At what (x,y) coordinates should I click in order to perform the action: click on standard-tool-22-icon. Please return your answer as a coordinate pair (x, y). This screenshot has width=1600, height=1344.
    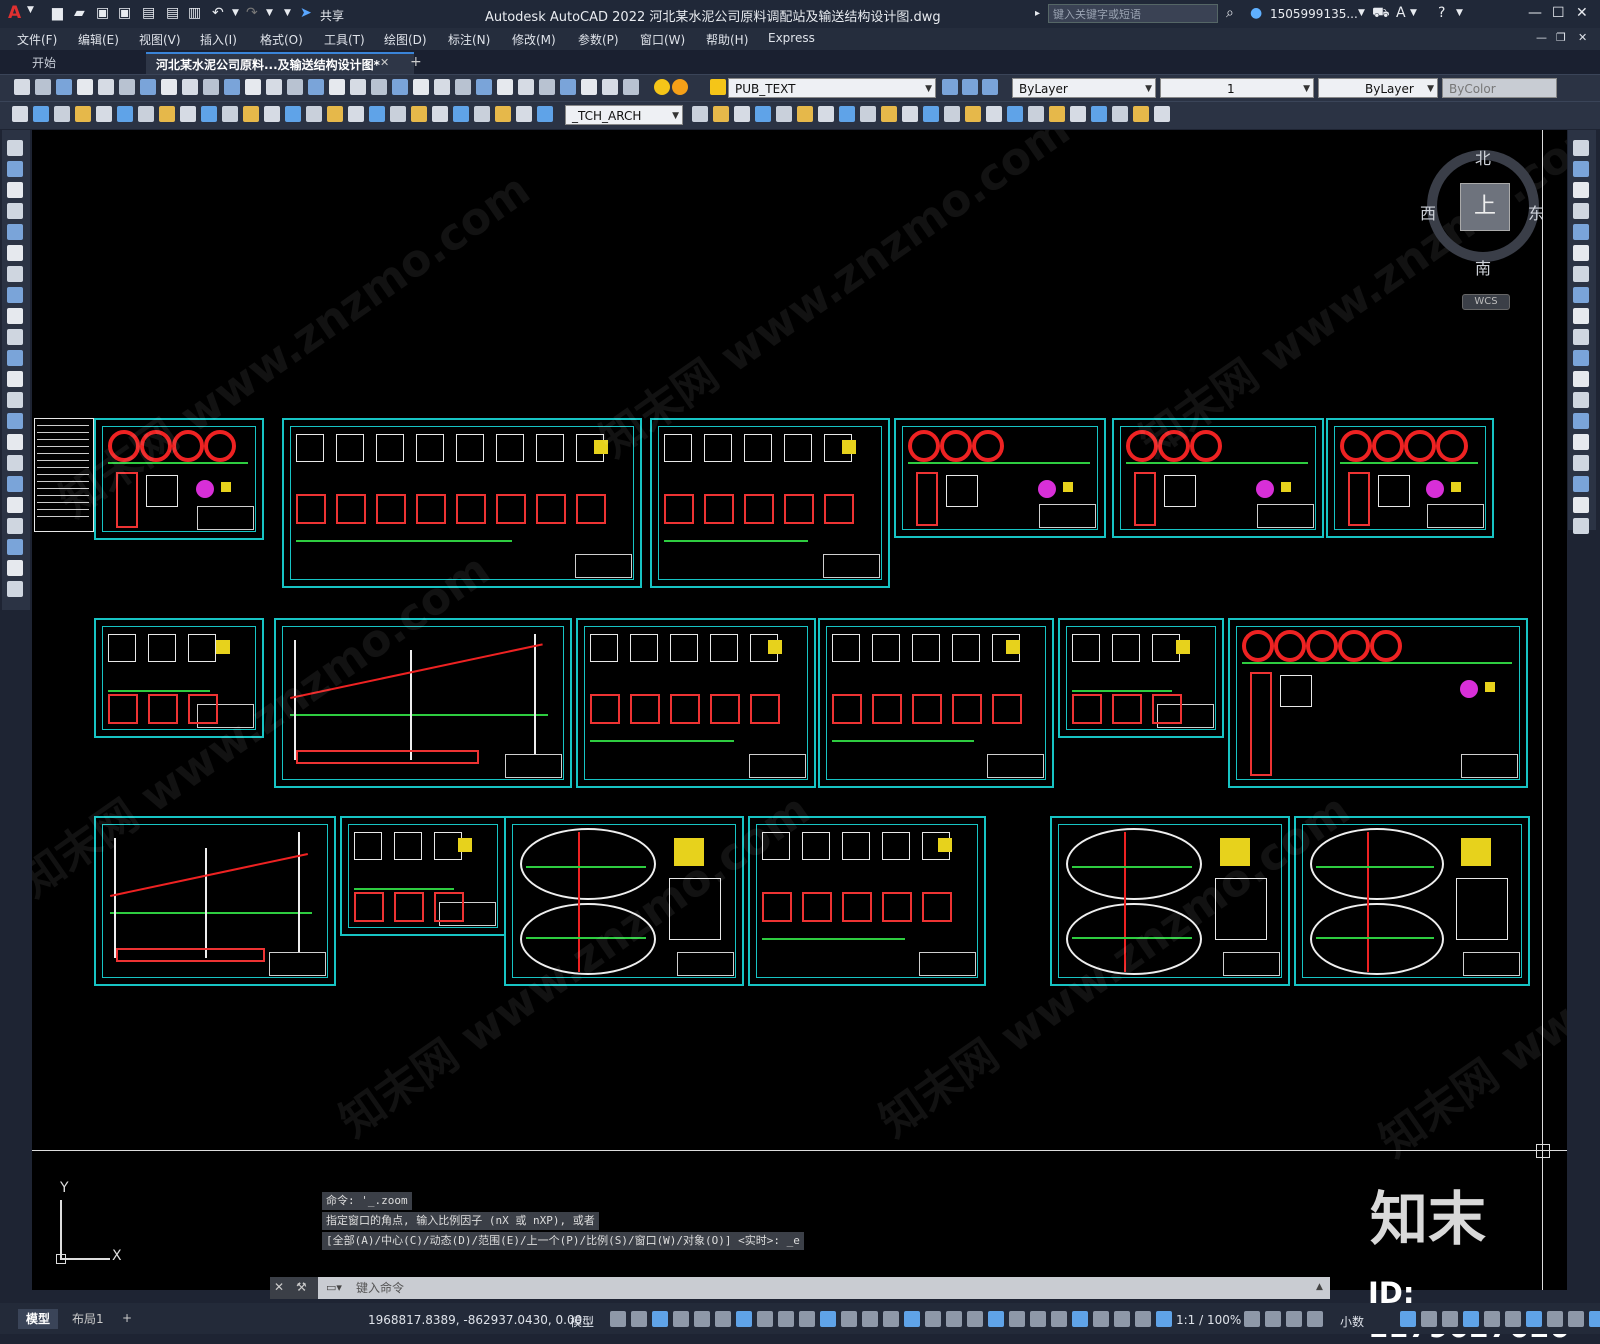
    Looking at the image, I should click on (463, 87).